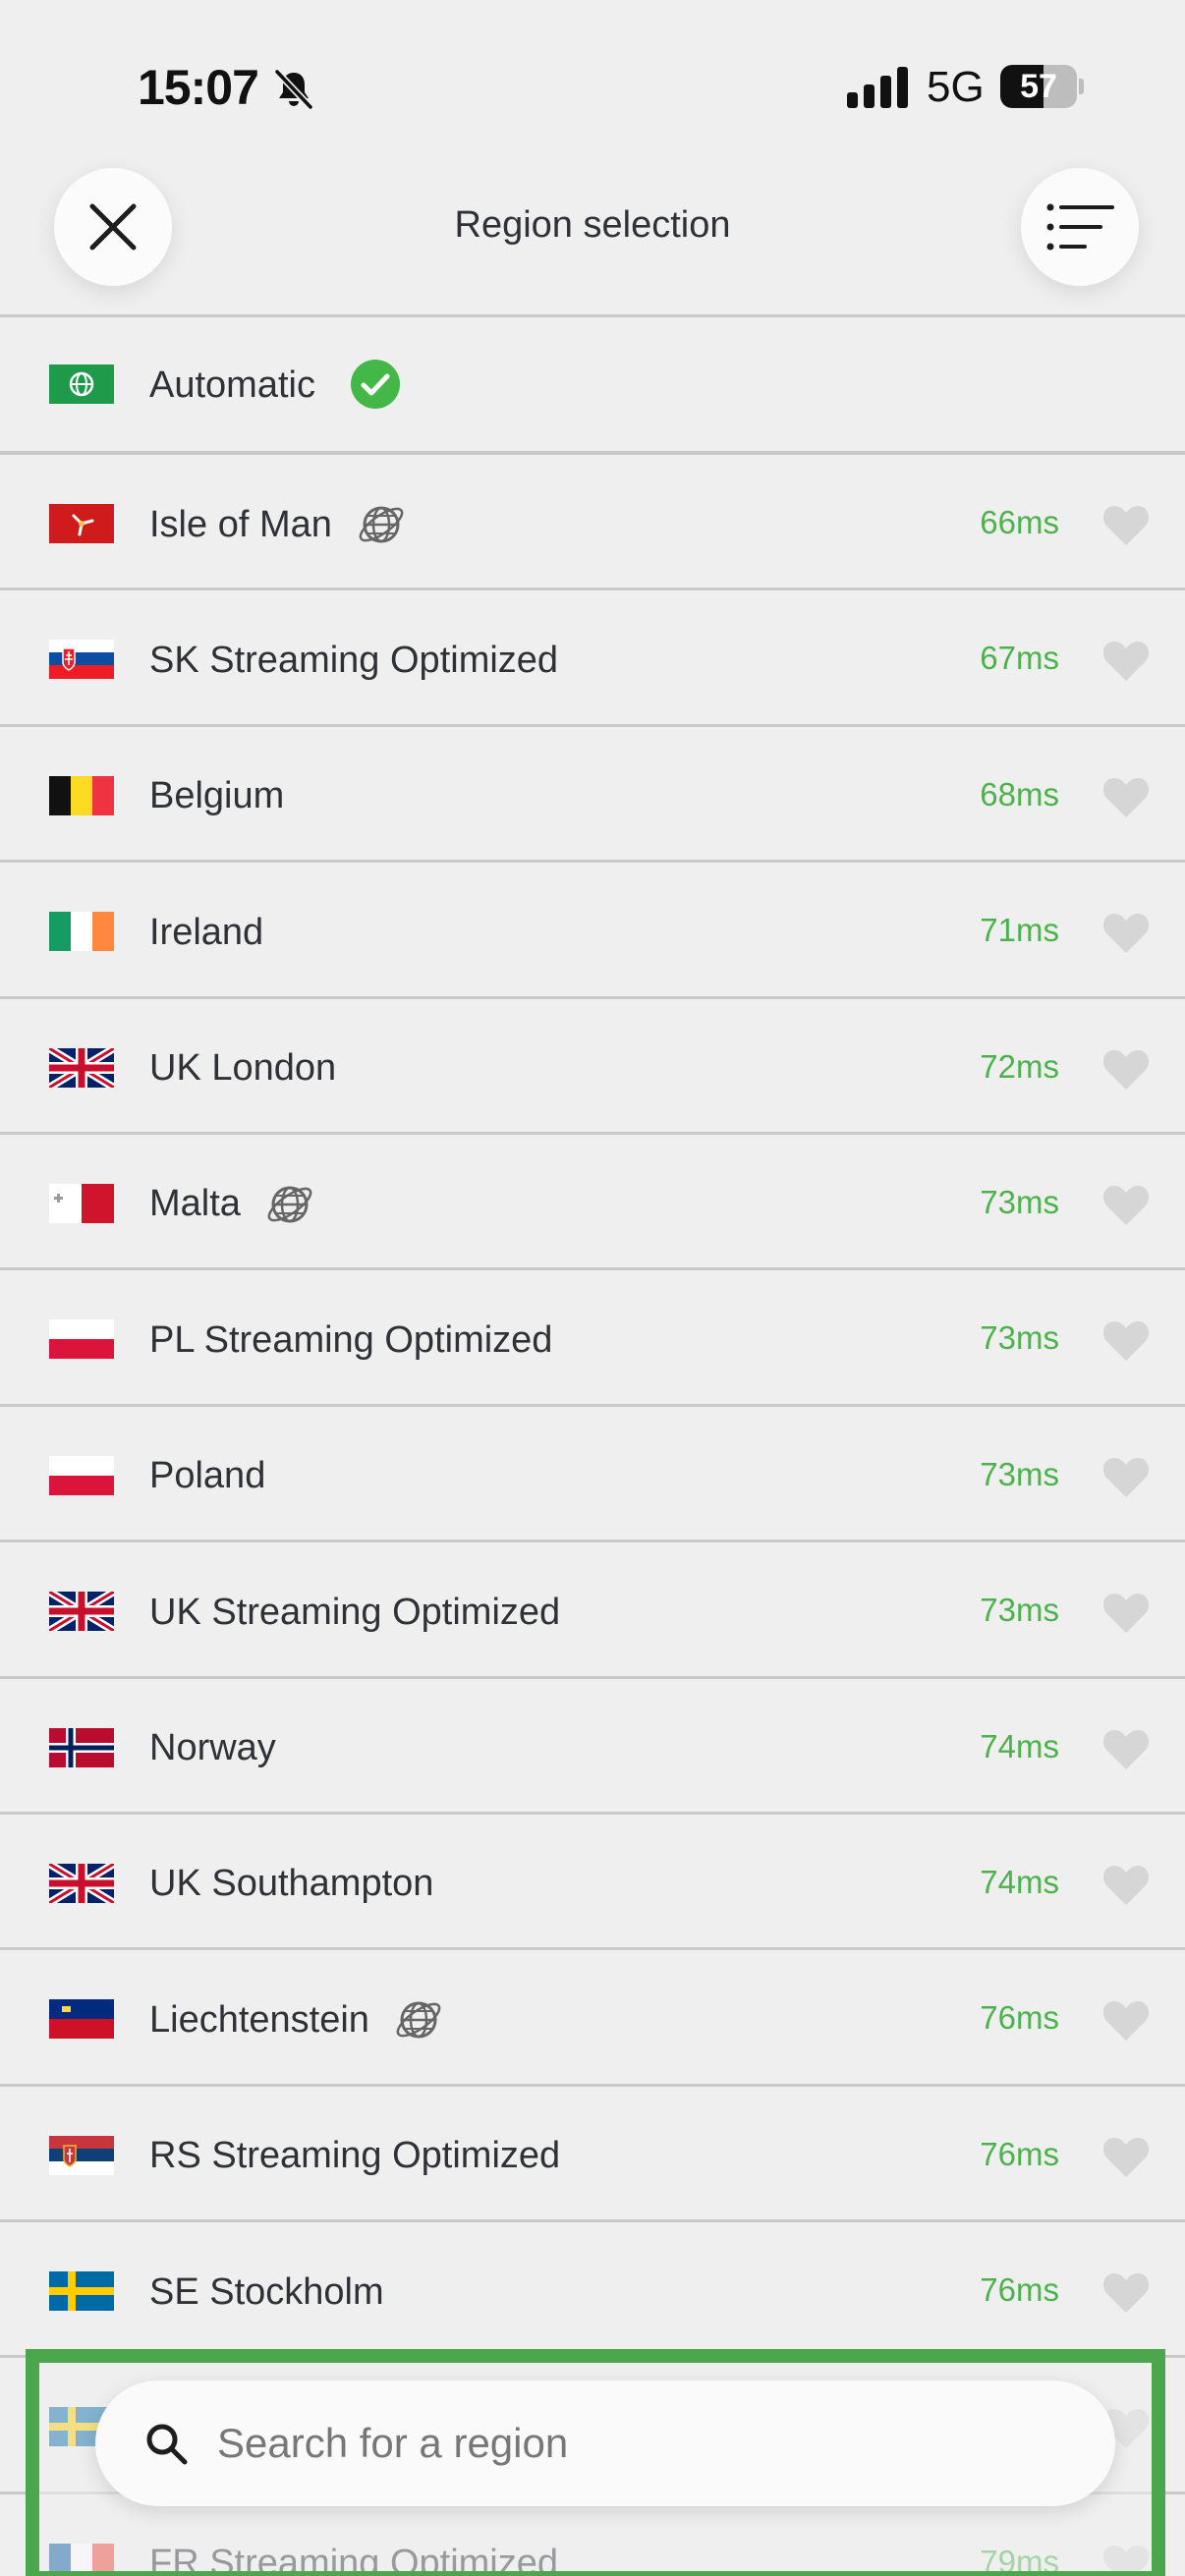 This screenshot has height=2576, width=1185. Describe the element at coordinates (1020, 1745) in the screenshot. I see `region-latency: 74ms` at that location.